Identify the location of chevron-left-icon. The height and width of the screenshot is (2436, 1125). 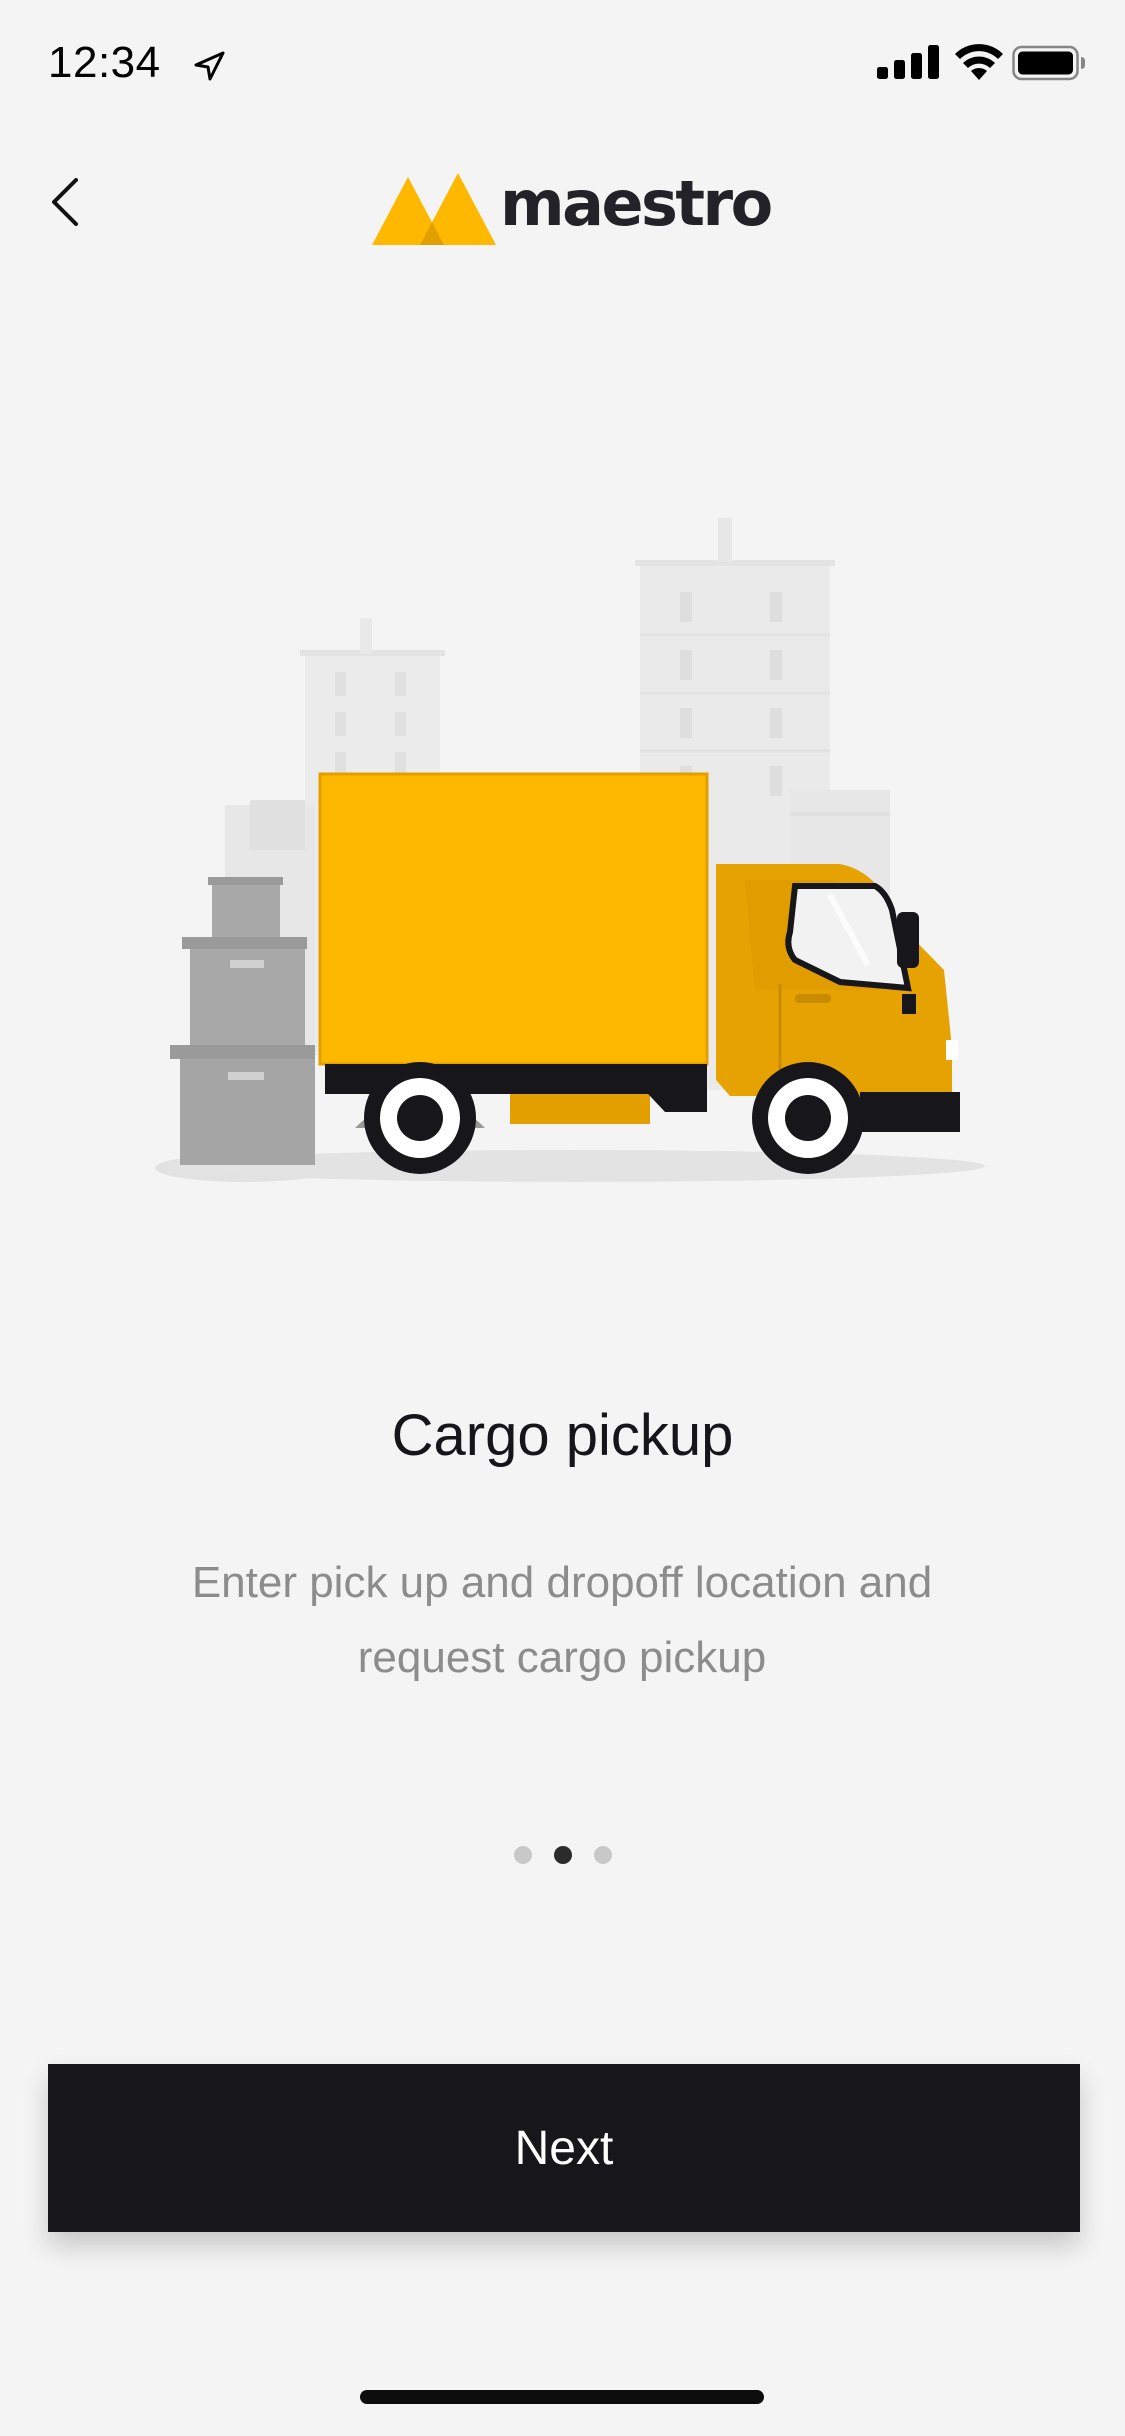
(65, 202).